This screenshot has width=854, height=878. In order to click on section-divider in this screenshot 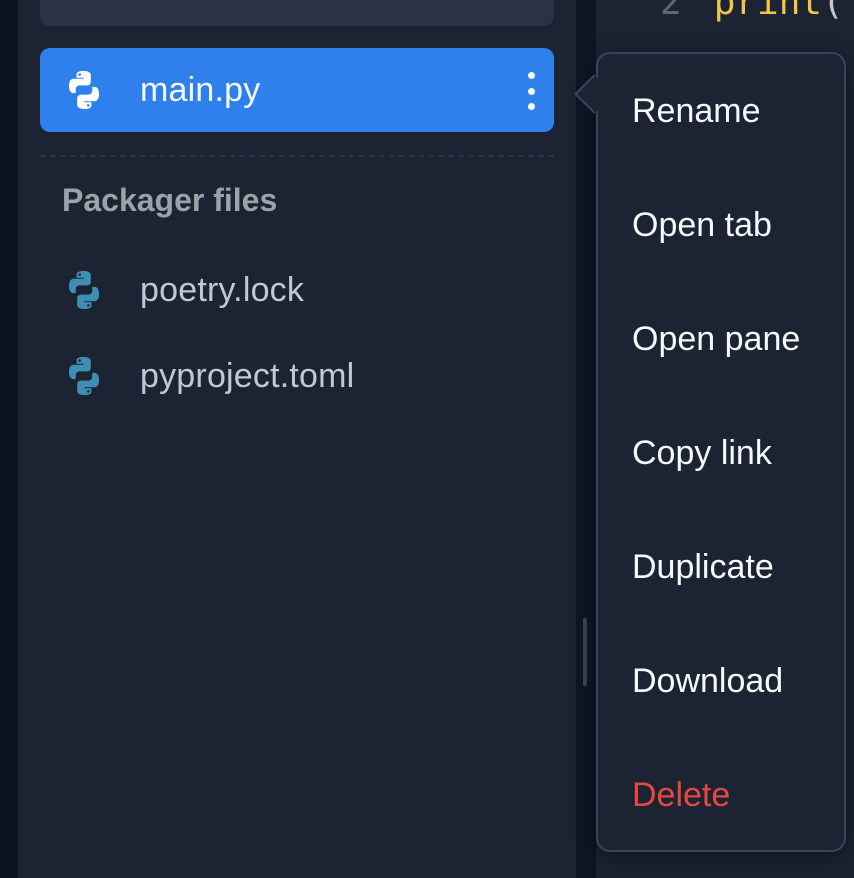, I will do `click(297, 156)`.